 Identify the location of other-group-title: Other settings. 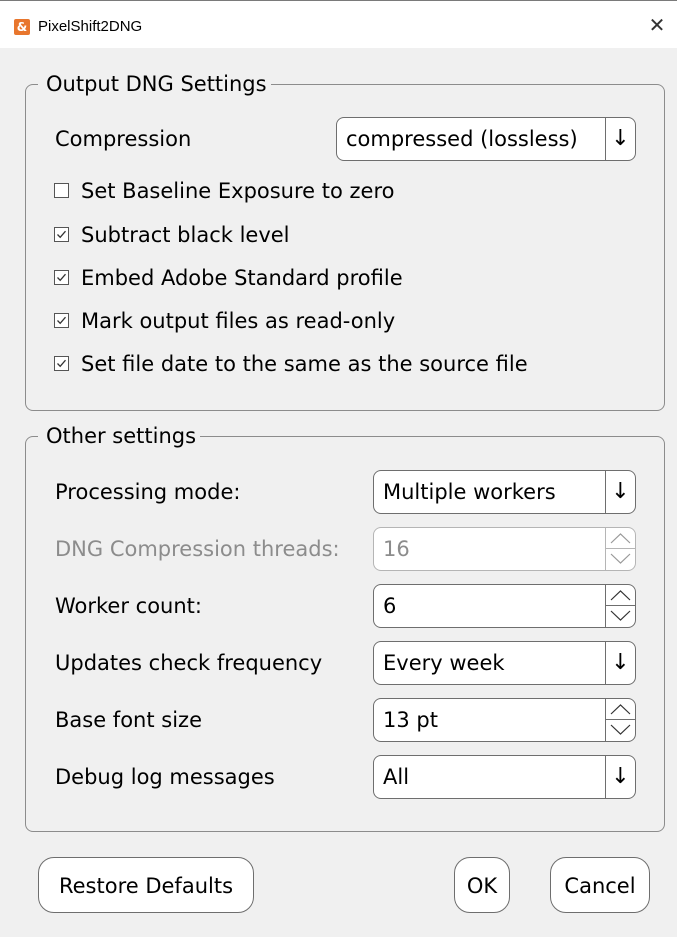
(119, 436).